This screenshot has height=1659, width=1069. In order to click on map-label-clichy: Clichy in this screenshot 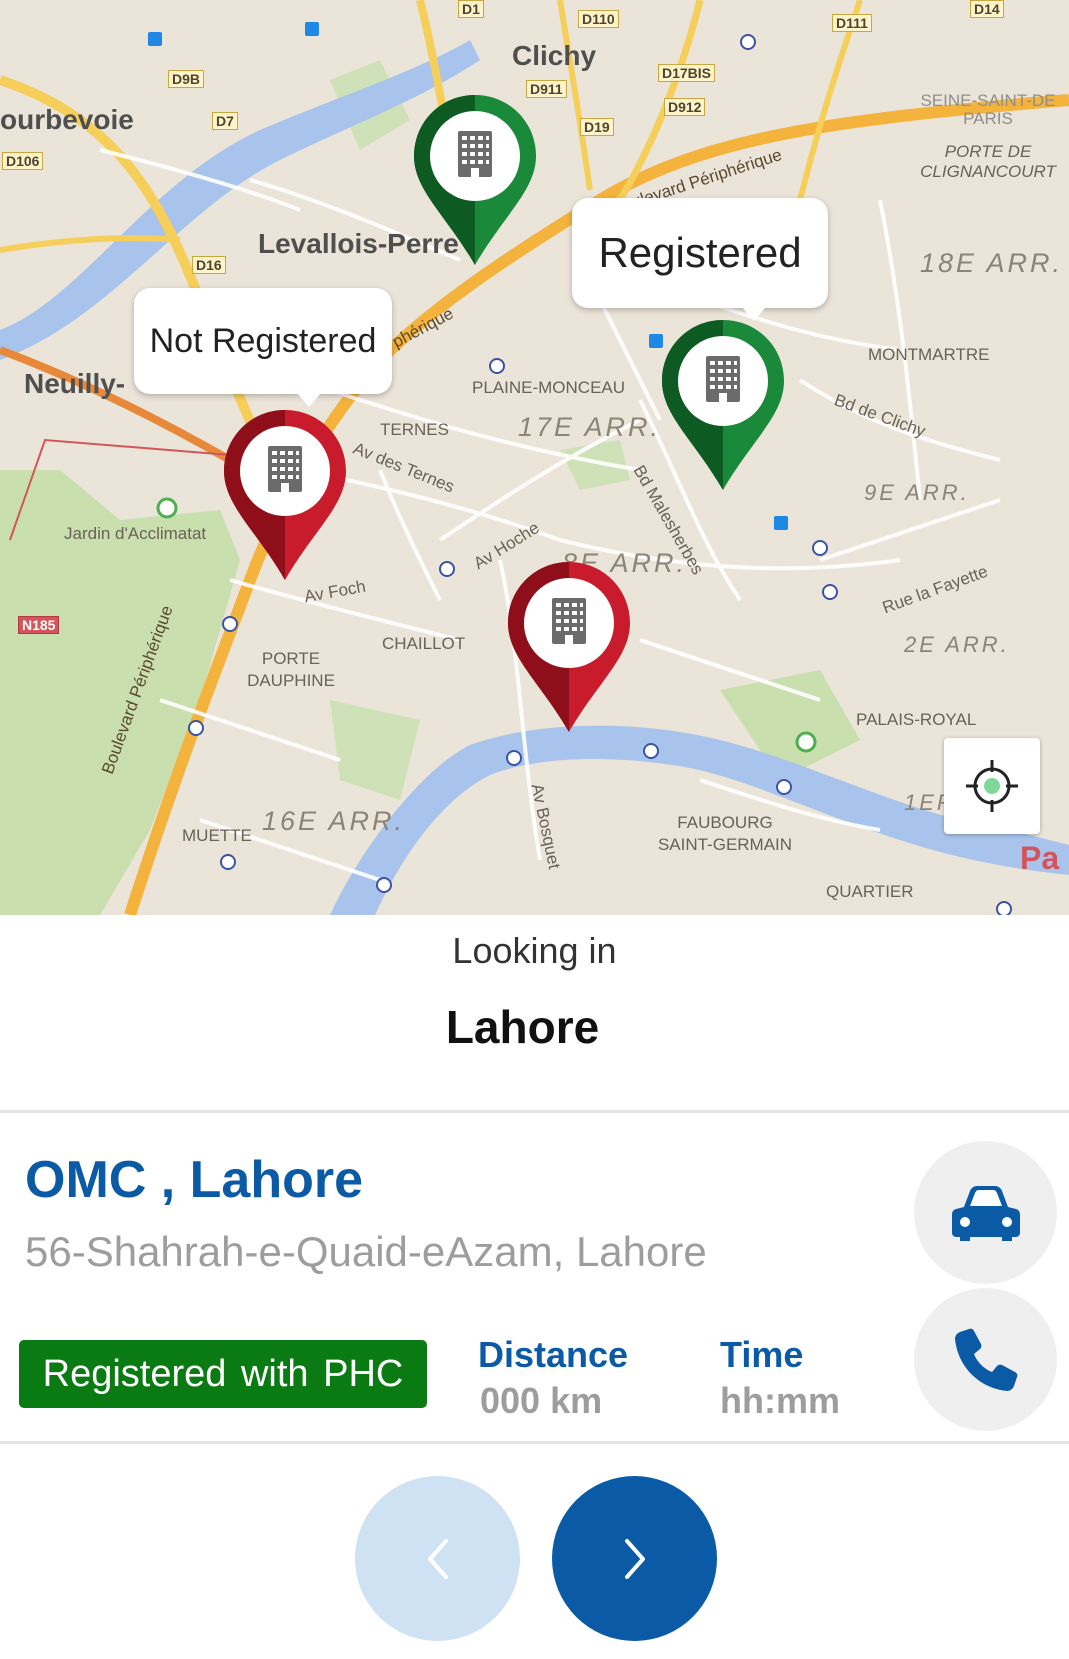, I will do `click(554, 55)`.